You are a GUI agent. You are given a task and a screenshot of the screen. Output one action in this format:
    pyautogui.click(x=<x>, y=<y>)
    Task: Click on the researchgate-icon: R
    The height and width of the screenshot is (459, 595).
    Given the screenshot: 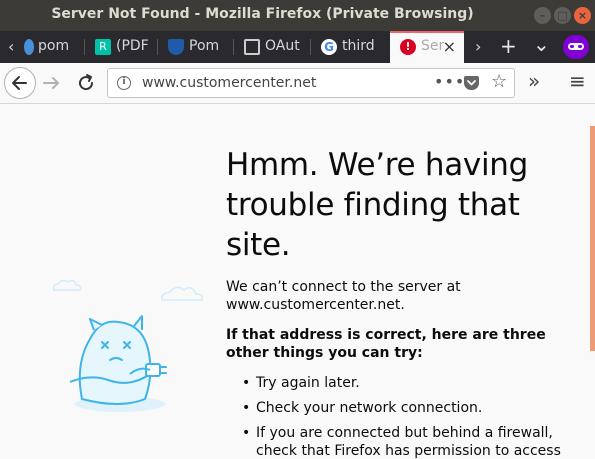 What is the action you would take?
    pyautogui.click(x=103, y=47)
    